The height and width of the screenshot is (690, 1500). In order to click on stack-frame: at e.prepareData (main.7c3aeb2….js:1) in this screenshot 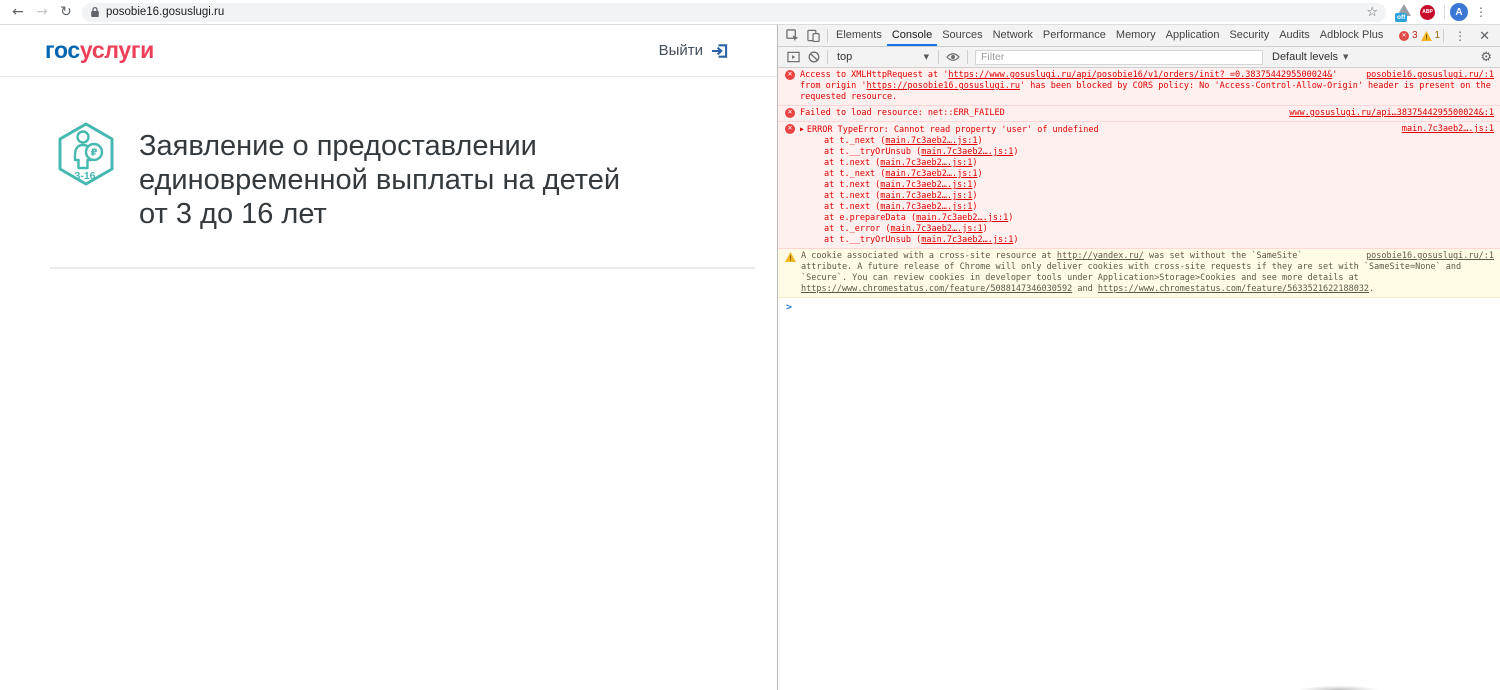, I will do `click(919, 218)`.